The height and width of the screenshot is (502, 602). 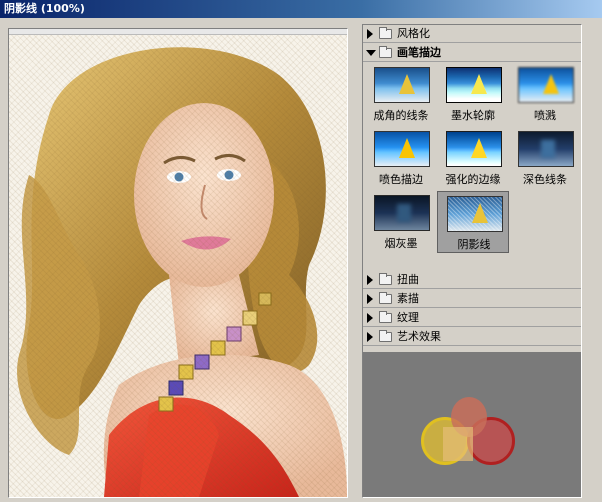 I want to click on category-label: 艺术效果, so click(x=419, y=336).